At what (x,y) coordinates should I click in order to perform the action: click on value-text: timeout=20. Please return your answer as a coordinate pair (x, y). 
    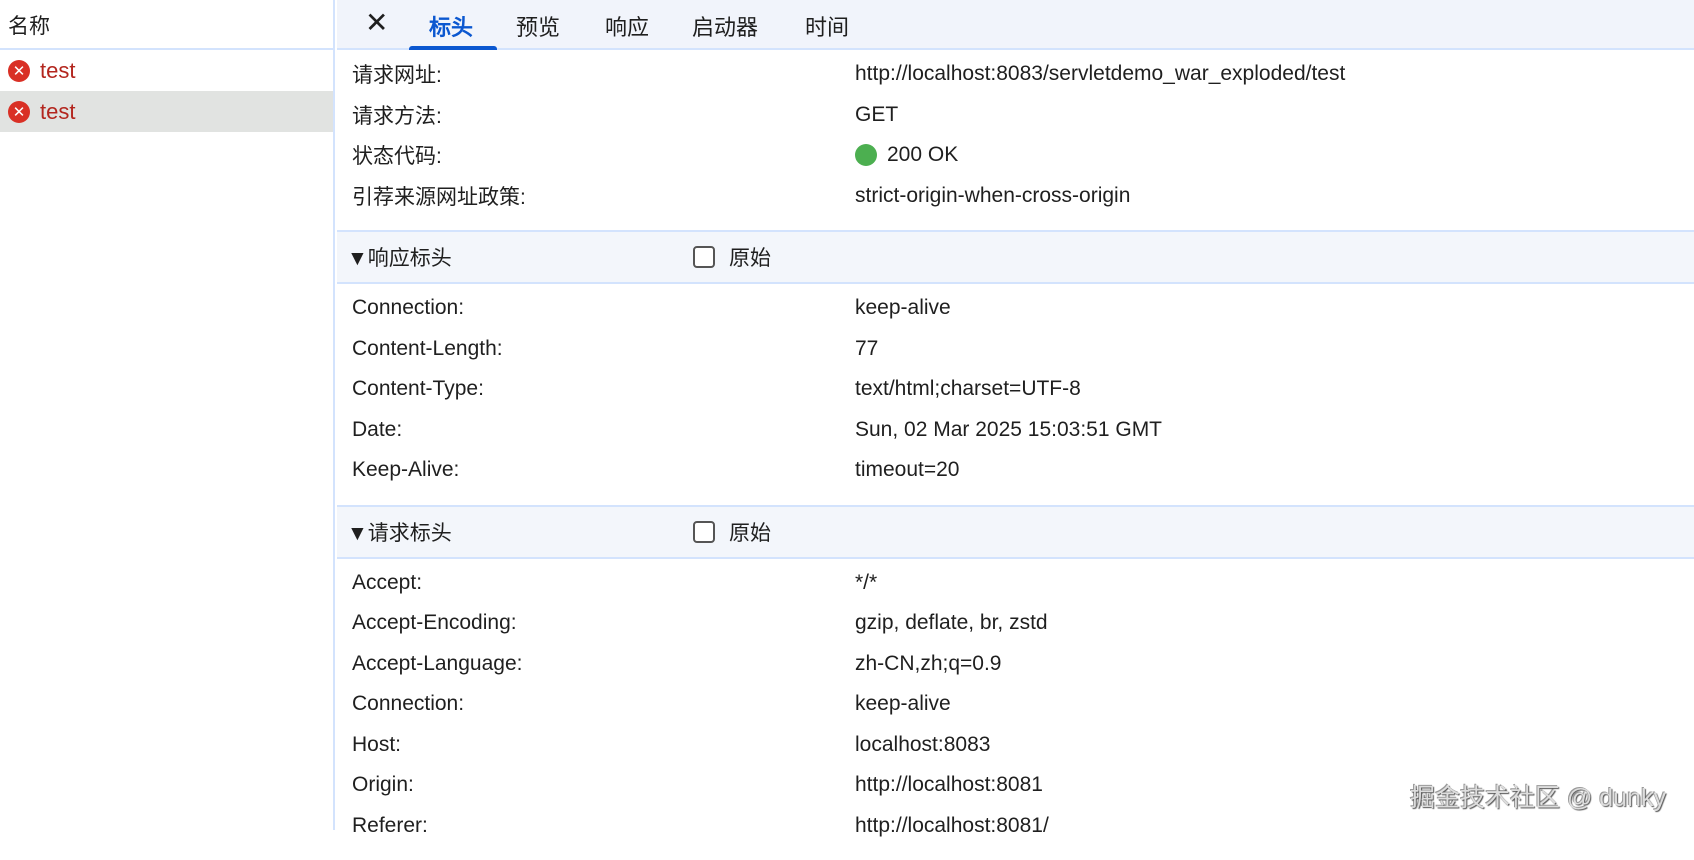
    Looking at the image, I should click on (907, 470).